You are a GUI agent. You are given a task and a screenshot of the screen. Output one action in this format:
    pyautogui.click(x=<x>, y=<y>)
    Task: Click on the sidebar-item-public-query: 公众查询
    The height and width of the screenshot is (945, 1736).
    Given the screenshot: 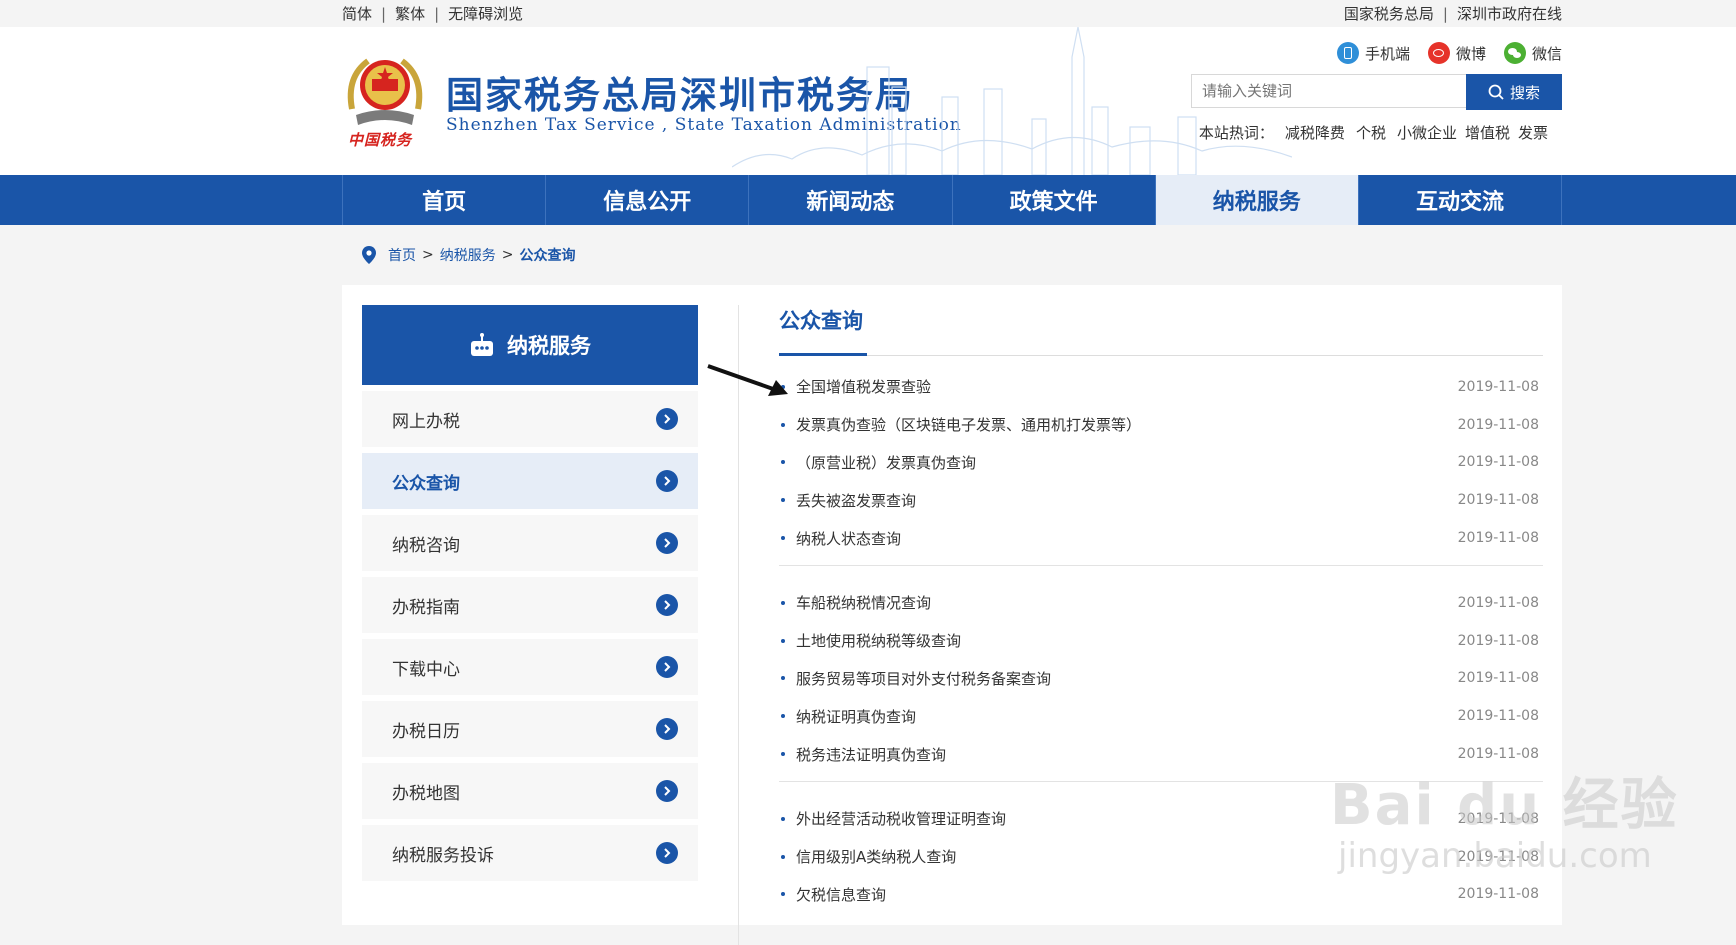 What is the action you would take?
    pyautogui.click(x=530, y=481)
    